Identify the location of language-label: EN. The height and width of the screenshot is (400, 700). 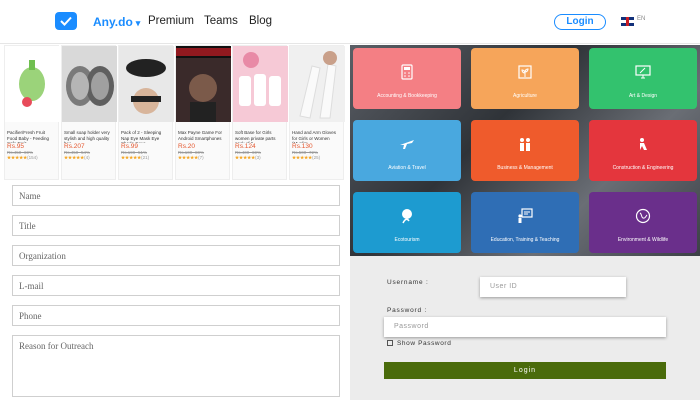
(641, 19).